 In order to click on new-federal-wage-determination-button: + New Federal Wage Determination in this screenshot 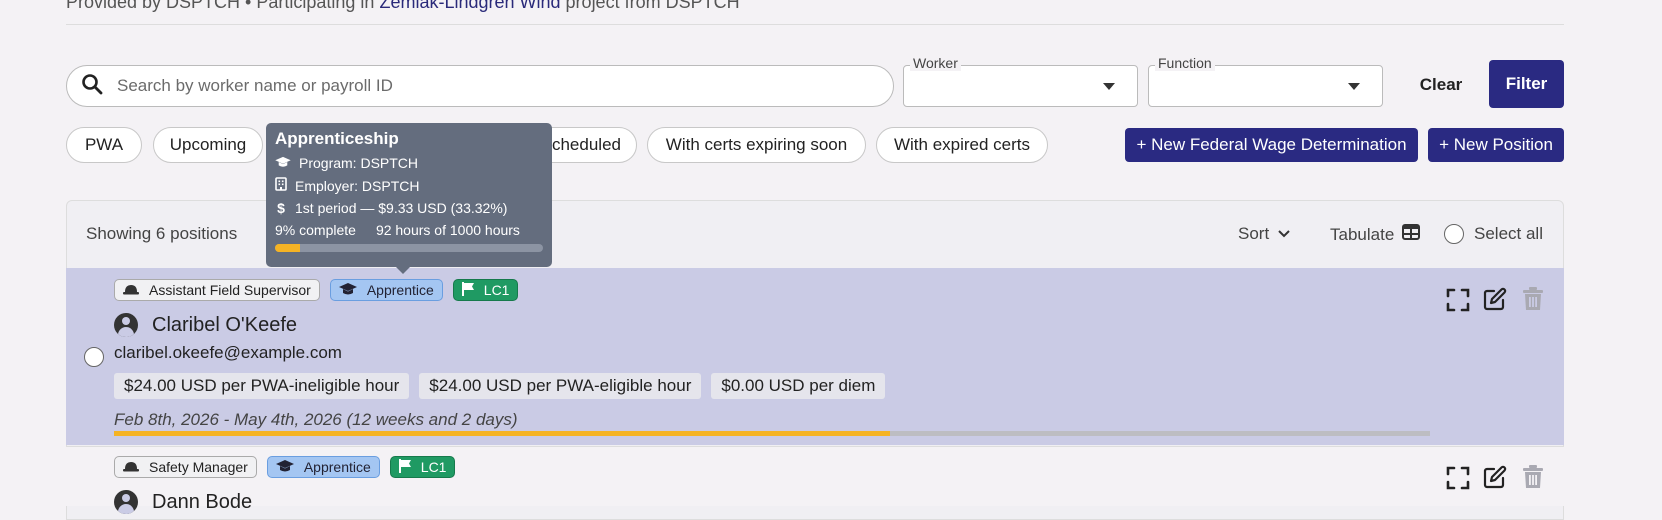, I will do `click(1271, 145)`.